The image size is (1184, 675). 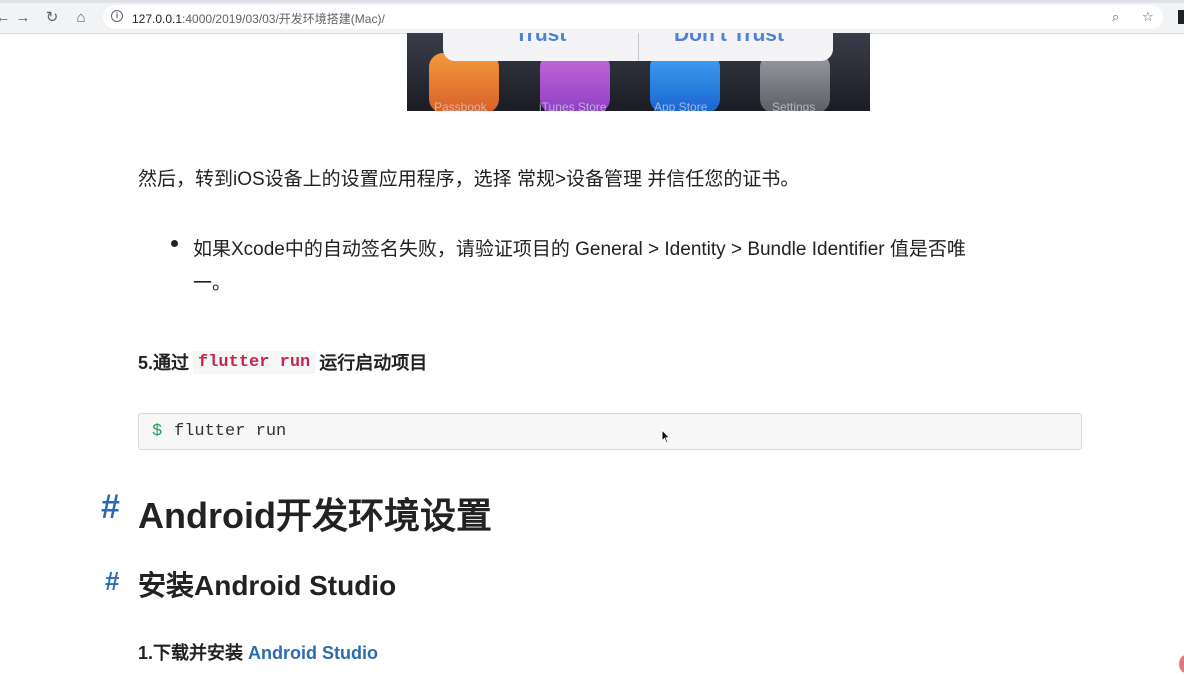 What do you see at coordinates (315, 515) in the screenshot?
I see `heading-android-setup: Android开发环境设置` at bounding box center [315, 515].